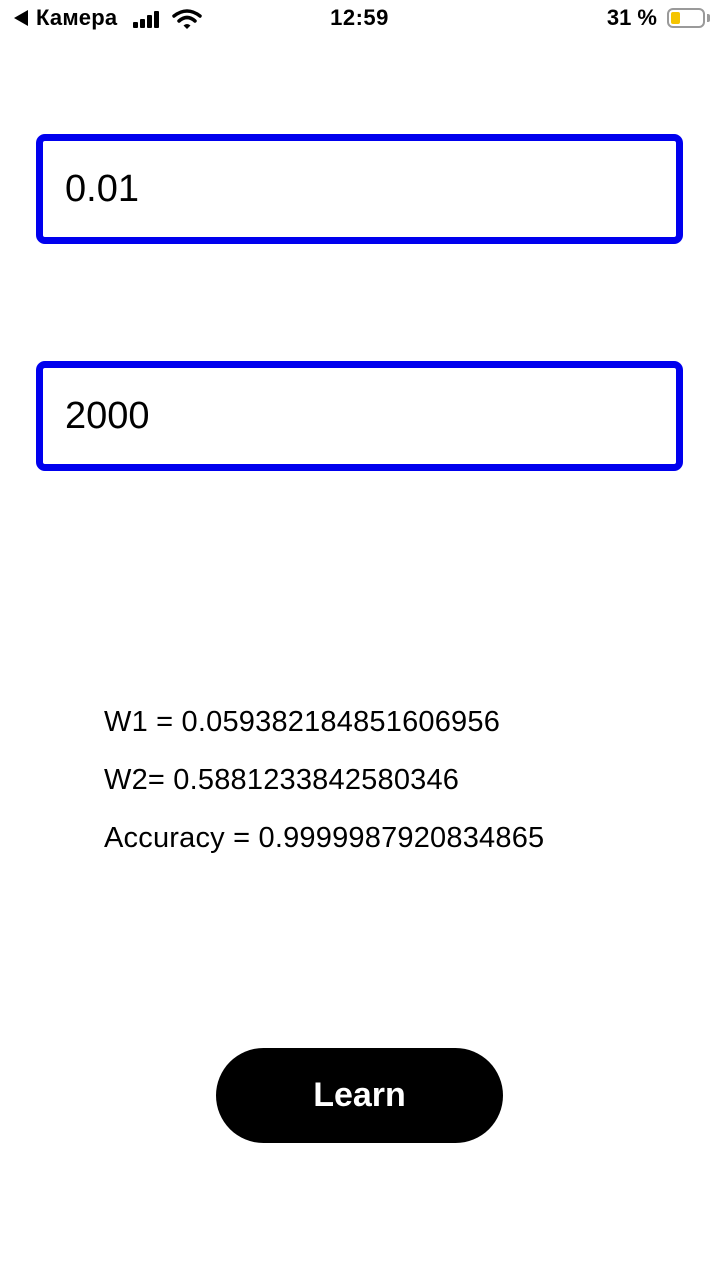 The width and height of the screenshot is (719, 1280). Describe the element at coordinates (631, 17) in the screenshot. I see `battery-percent: 31 %` at that location.